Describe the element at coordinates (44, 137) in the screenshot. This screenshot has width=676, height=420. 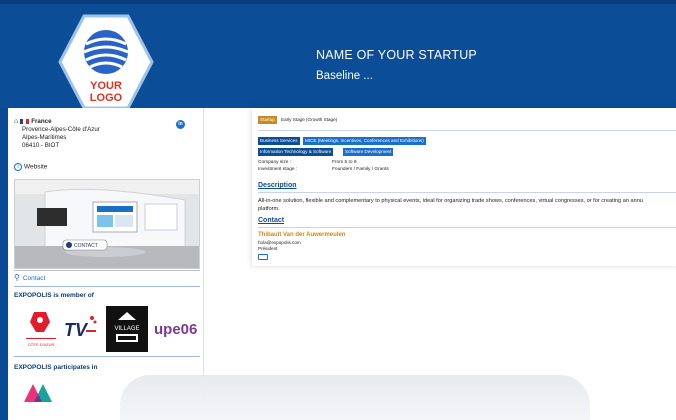
I see `department: Alpes-Maritimes` at that location.